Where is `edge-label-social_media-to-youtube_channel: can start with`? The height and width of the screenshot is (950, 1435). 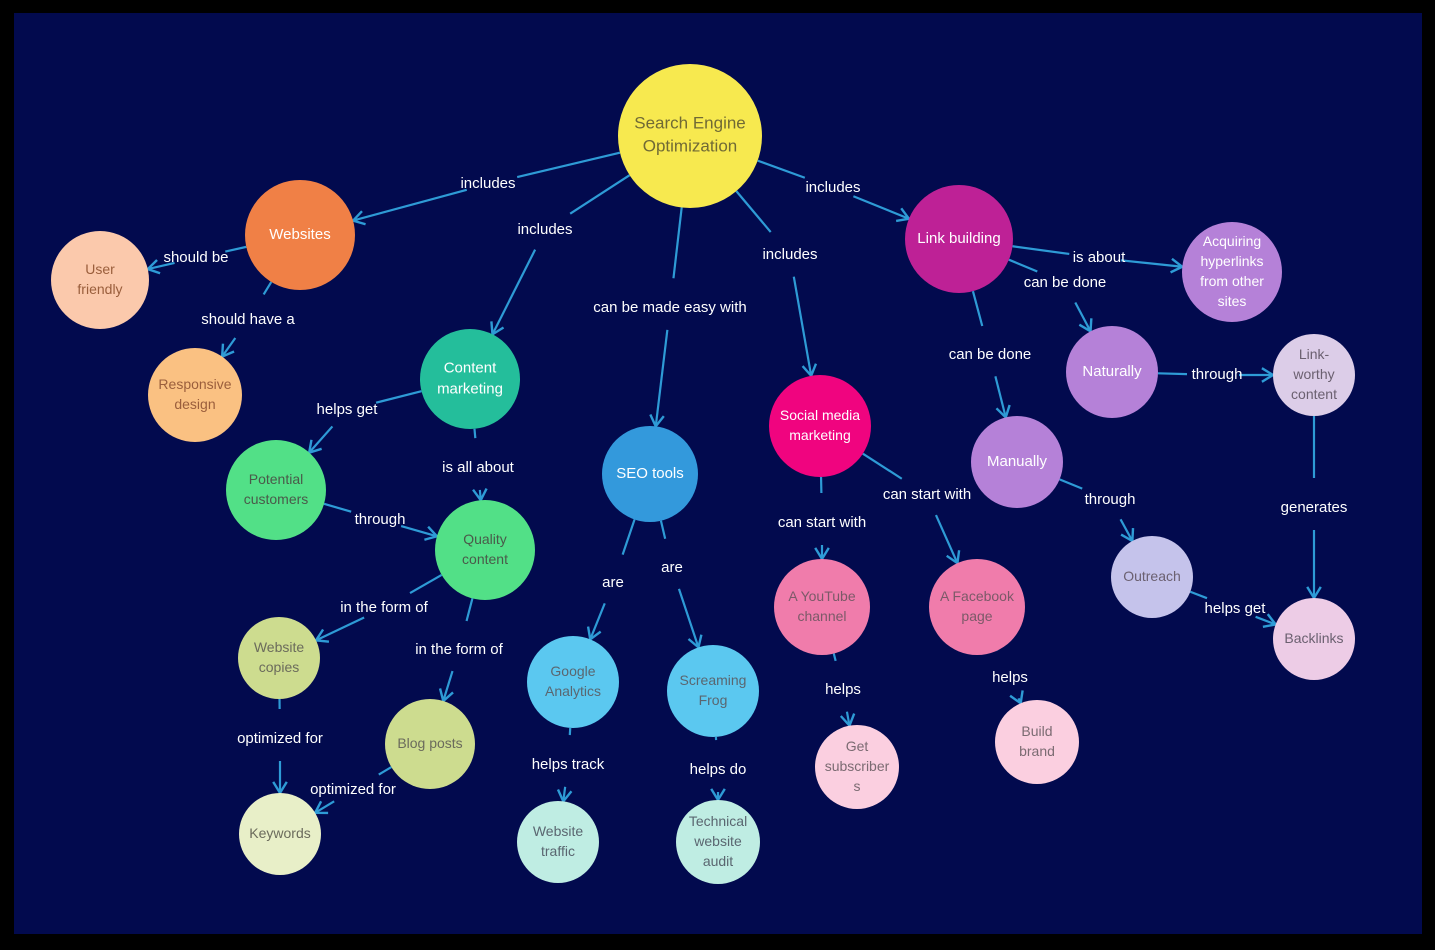 edge-label-social_media-to-youtube_channel: can start with is located at coordinates (822, 522).